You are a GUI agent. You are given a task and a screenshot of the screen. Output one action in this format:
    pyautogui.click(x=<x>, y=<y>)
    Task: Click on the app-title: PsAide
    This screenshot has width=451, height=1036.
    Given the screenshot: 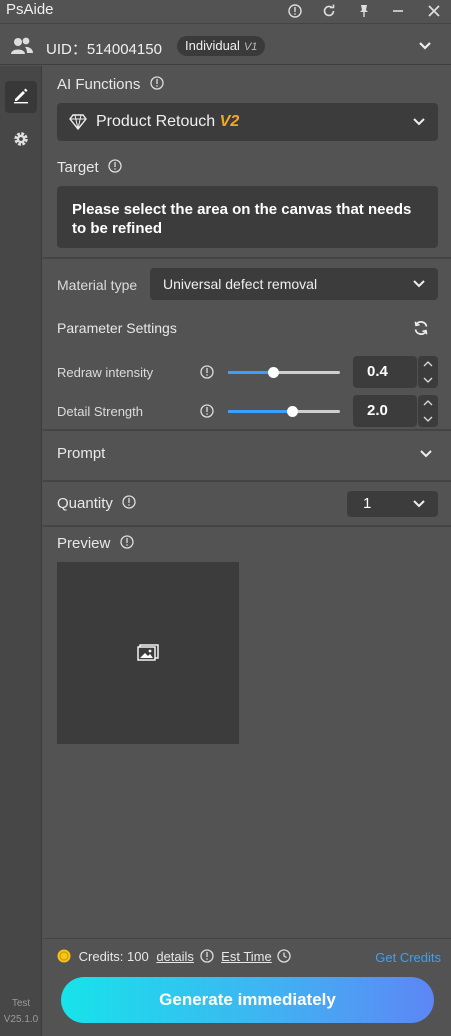 What is the action you would take?
    pyautogui.click(x=30, y=9)
    